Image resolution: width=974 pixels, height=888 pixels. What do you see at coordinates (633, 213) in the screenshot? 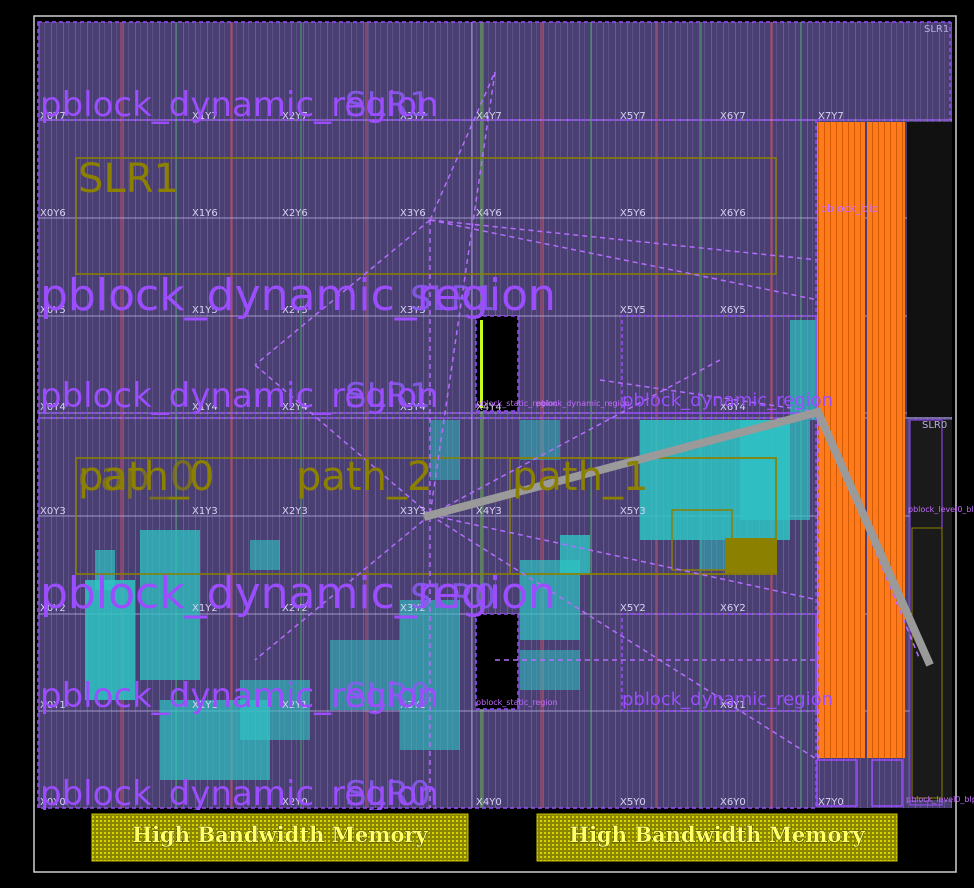
I see `cr-x5y6: X5Y6` at bounding box center [633, 213].